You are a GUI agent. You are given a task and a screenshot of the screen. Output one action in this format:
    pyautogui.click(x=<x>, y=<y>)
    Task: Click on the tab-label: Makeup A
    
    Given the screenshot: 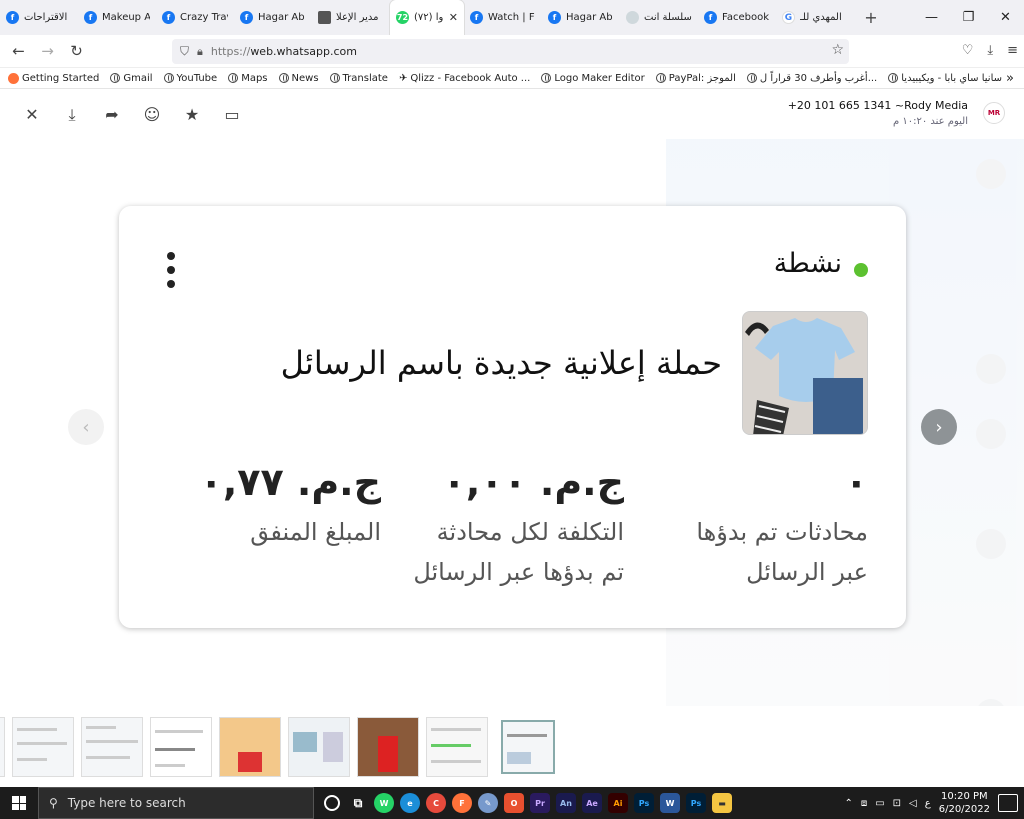 What is the action you would take?
    pyautogui.click(x=126, y=17)
    